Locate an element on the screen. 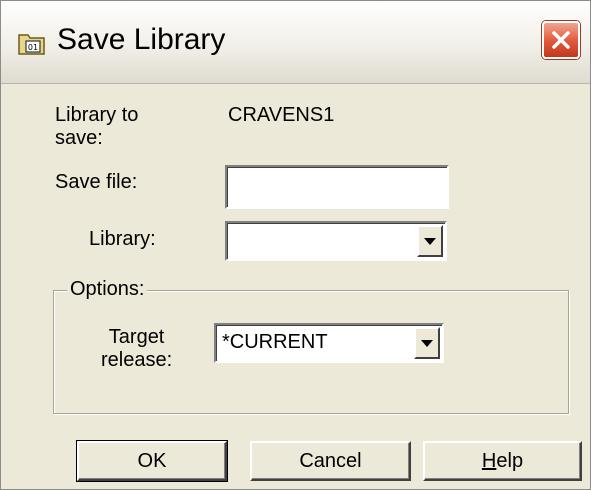  library-to-save-label: Library to save: is located at coordinates (97, 126).